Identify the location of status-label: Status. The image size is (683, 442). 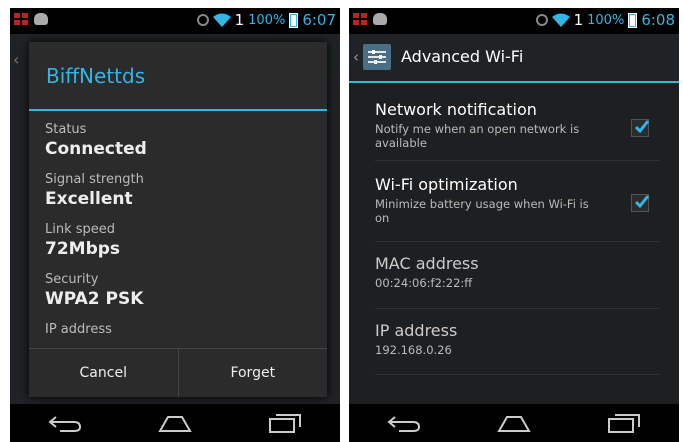
(66, 129).